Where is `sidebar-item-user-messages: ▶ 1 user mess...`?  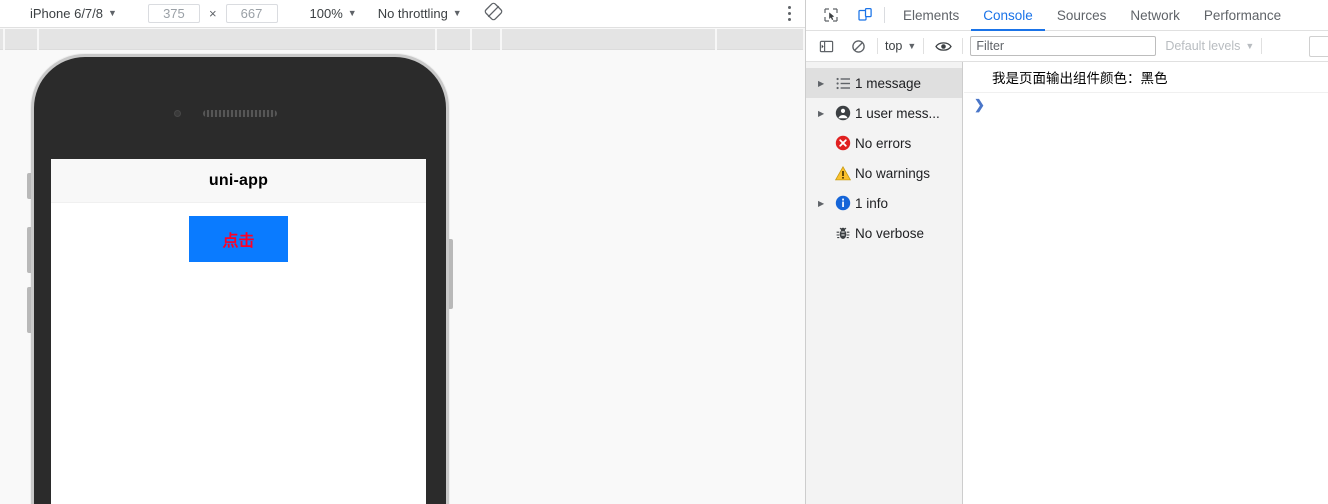 sidebar-item-user-messages: ▶ 1 user mess... is located at coordinates (884, 113).